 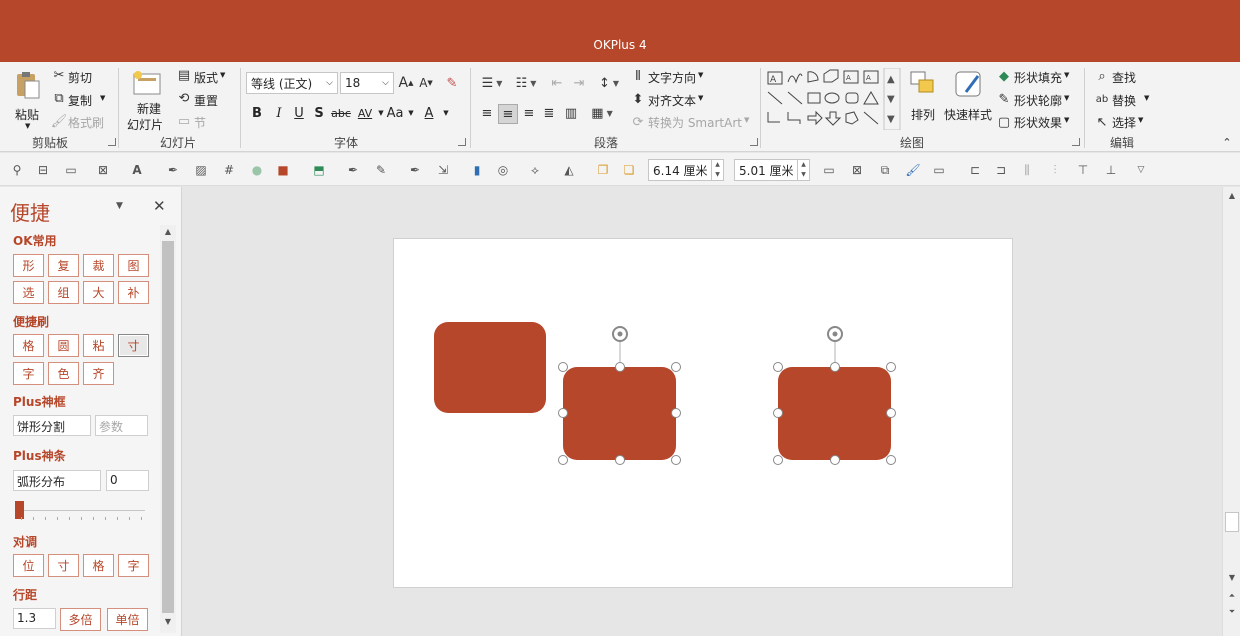 What do you see at coordinates (279, 113) in the screenshot?
I see `italic-button: I` at bounding box center [279, 113].